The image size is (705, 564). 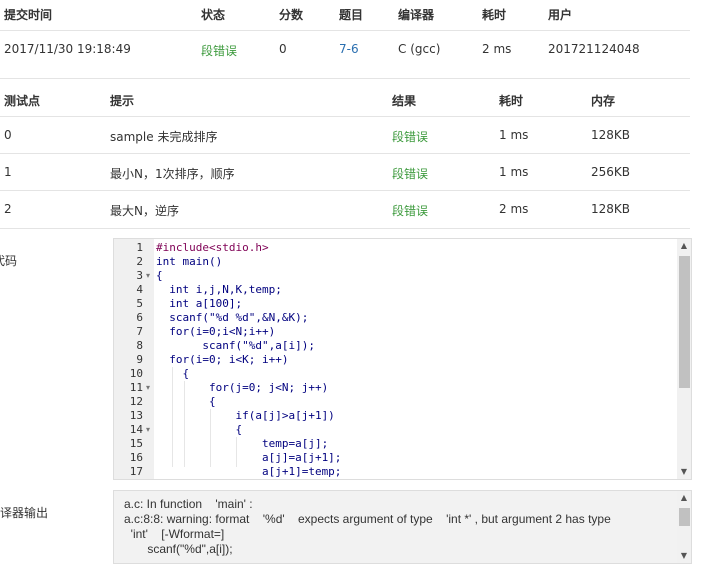 I want to click on line-number: 2, so click(x=139, y=261).